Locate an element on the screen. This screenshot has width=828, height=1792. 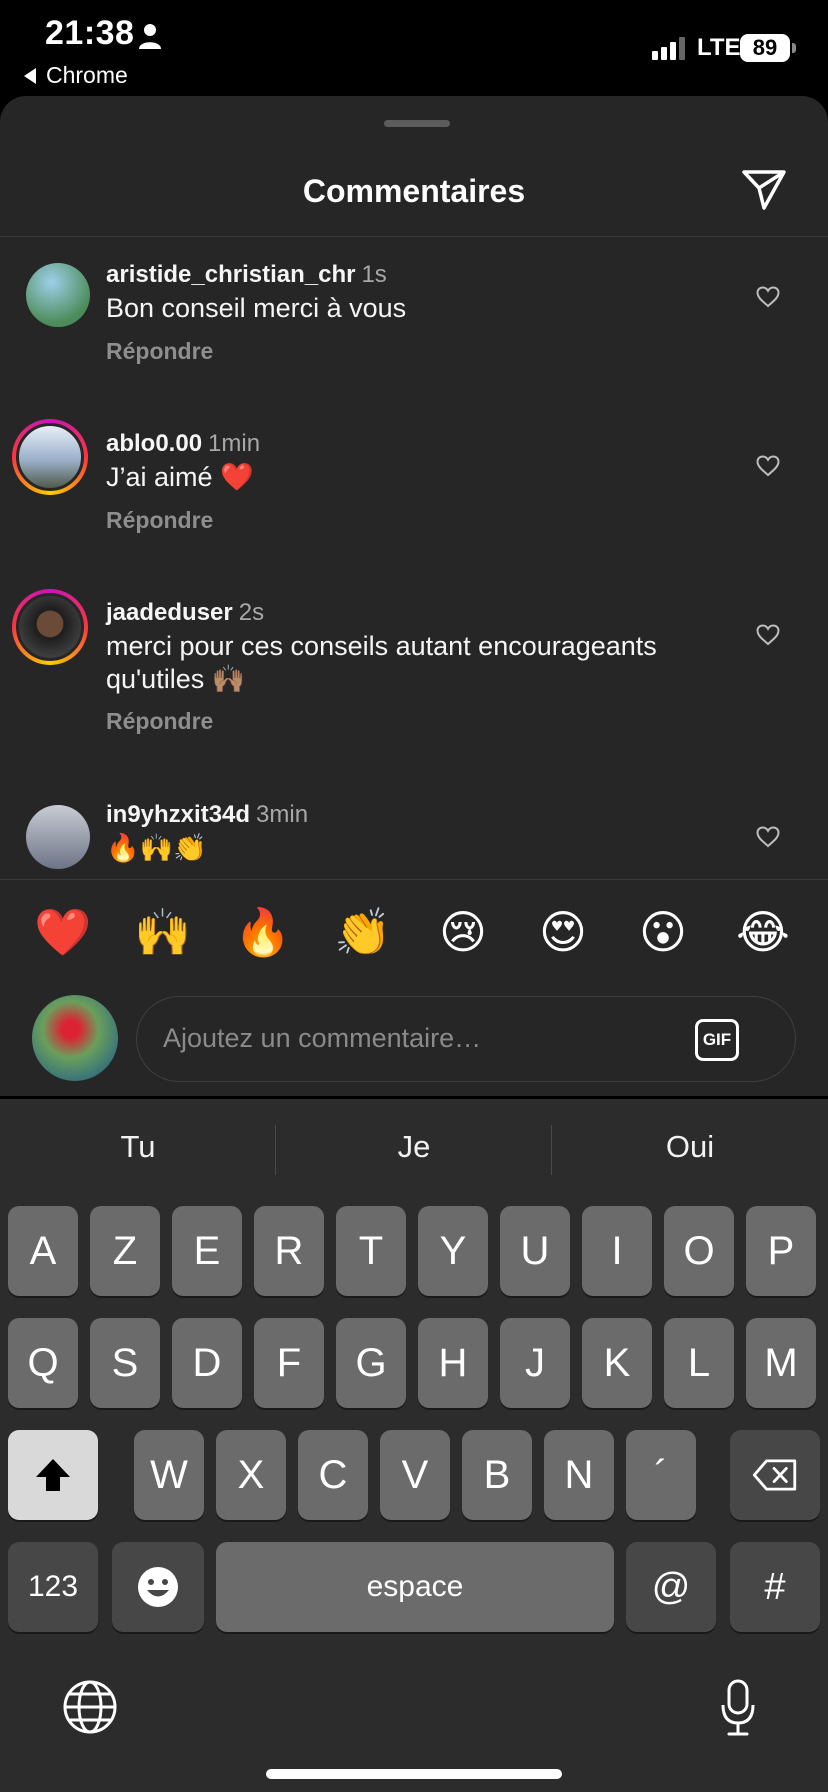
key-k: K is located at coordinates (617, 1363).